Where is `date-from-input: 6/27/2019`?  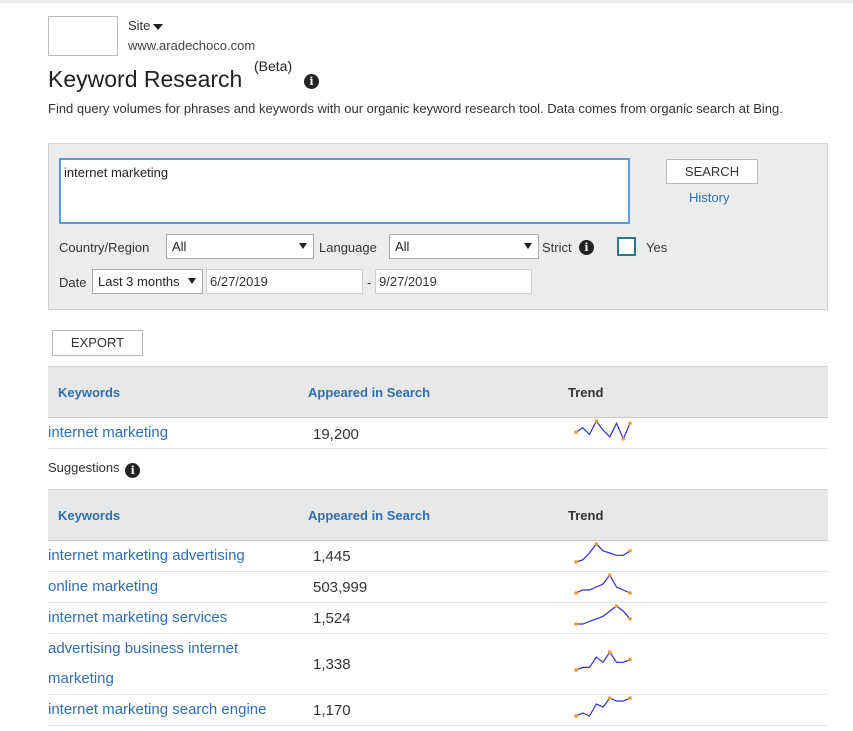
date-from-input: 6/27/2019 is located at coordinates (284, 281).